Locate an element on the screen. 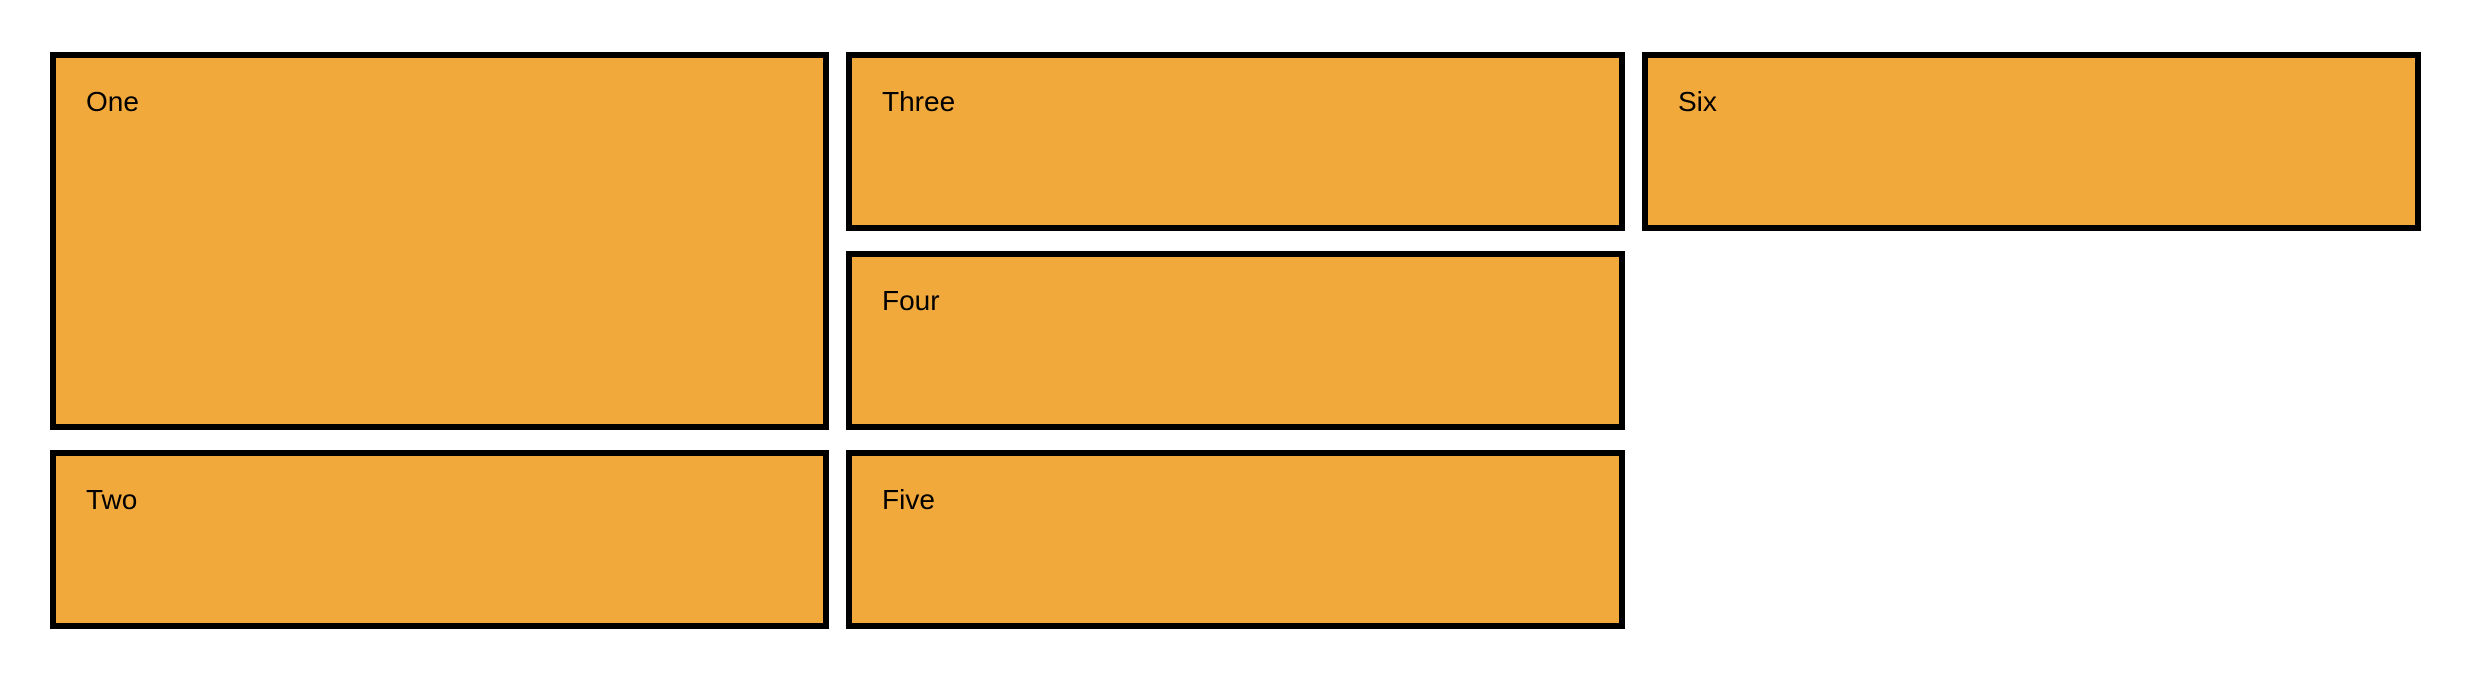  box-label: Four is located at coordinates (911, 300).